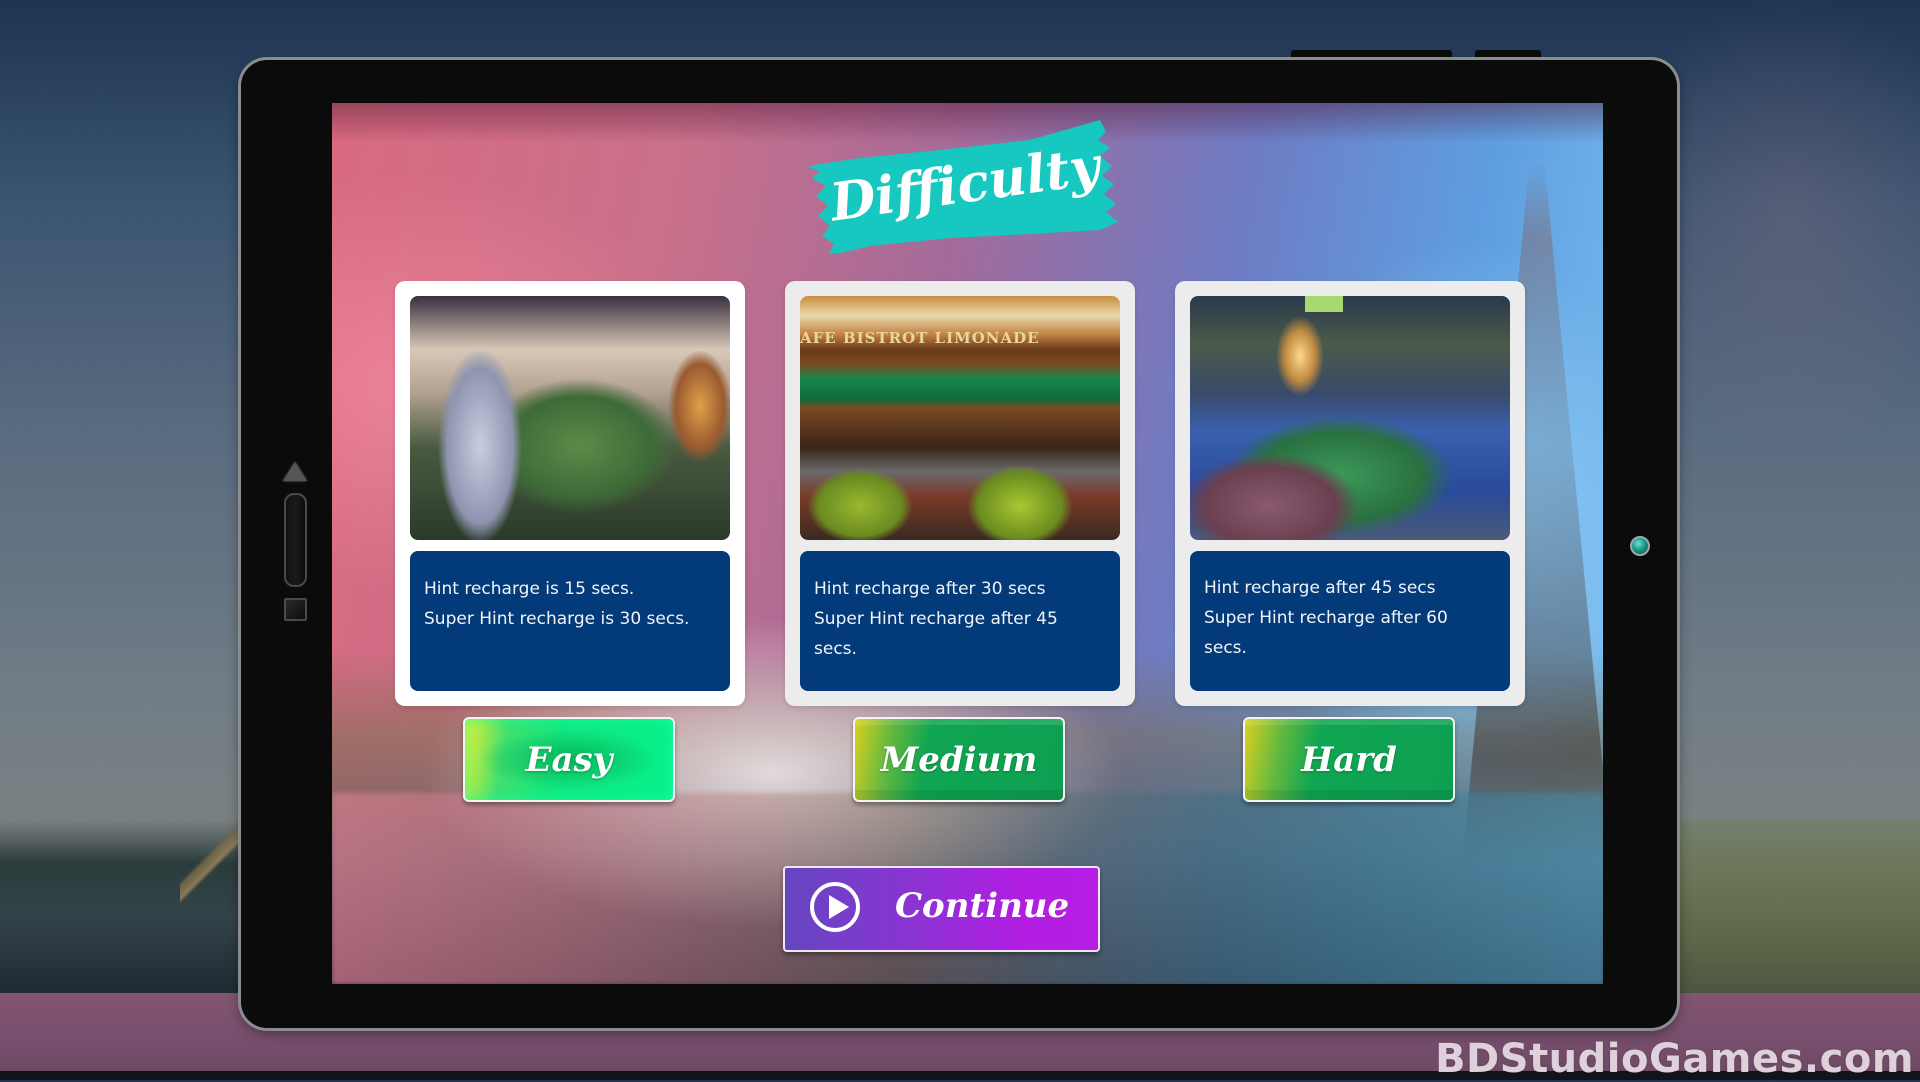 The height and width of the screenshot is (1082, 1920). I want to click on arrow-up-icon, so click(295, 471).